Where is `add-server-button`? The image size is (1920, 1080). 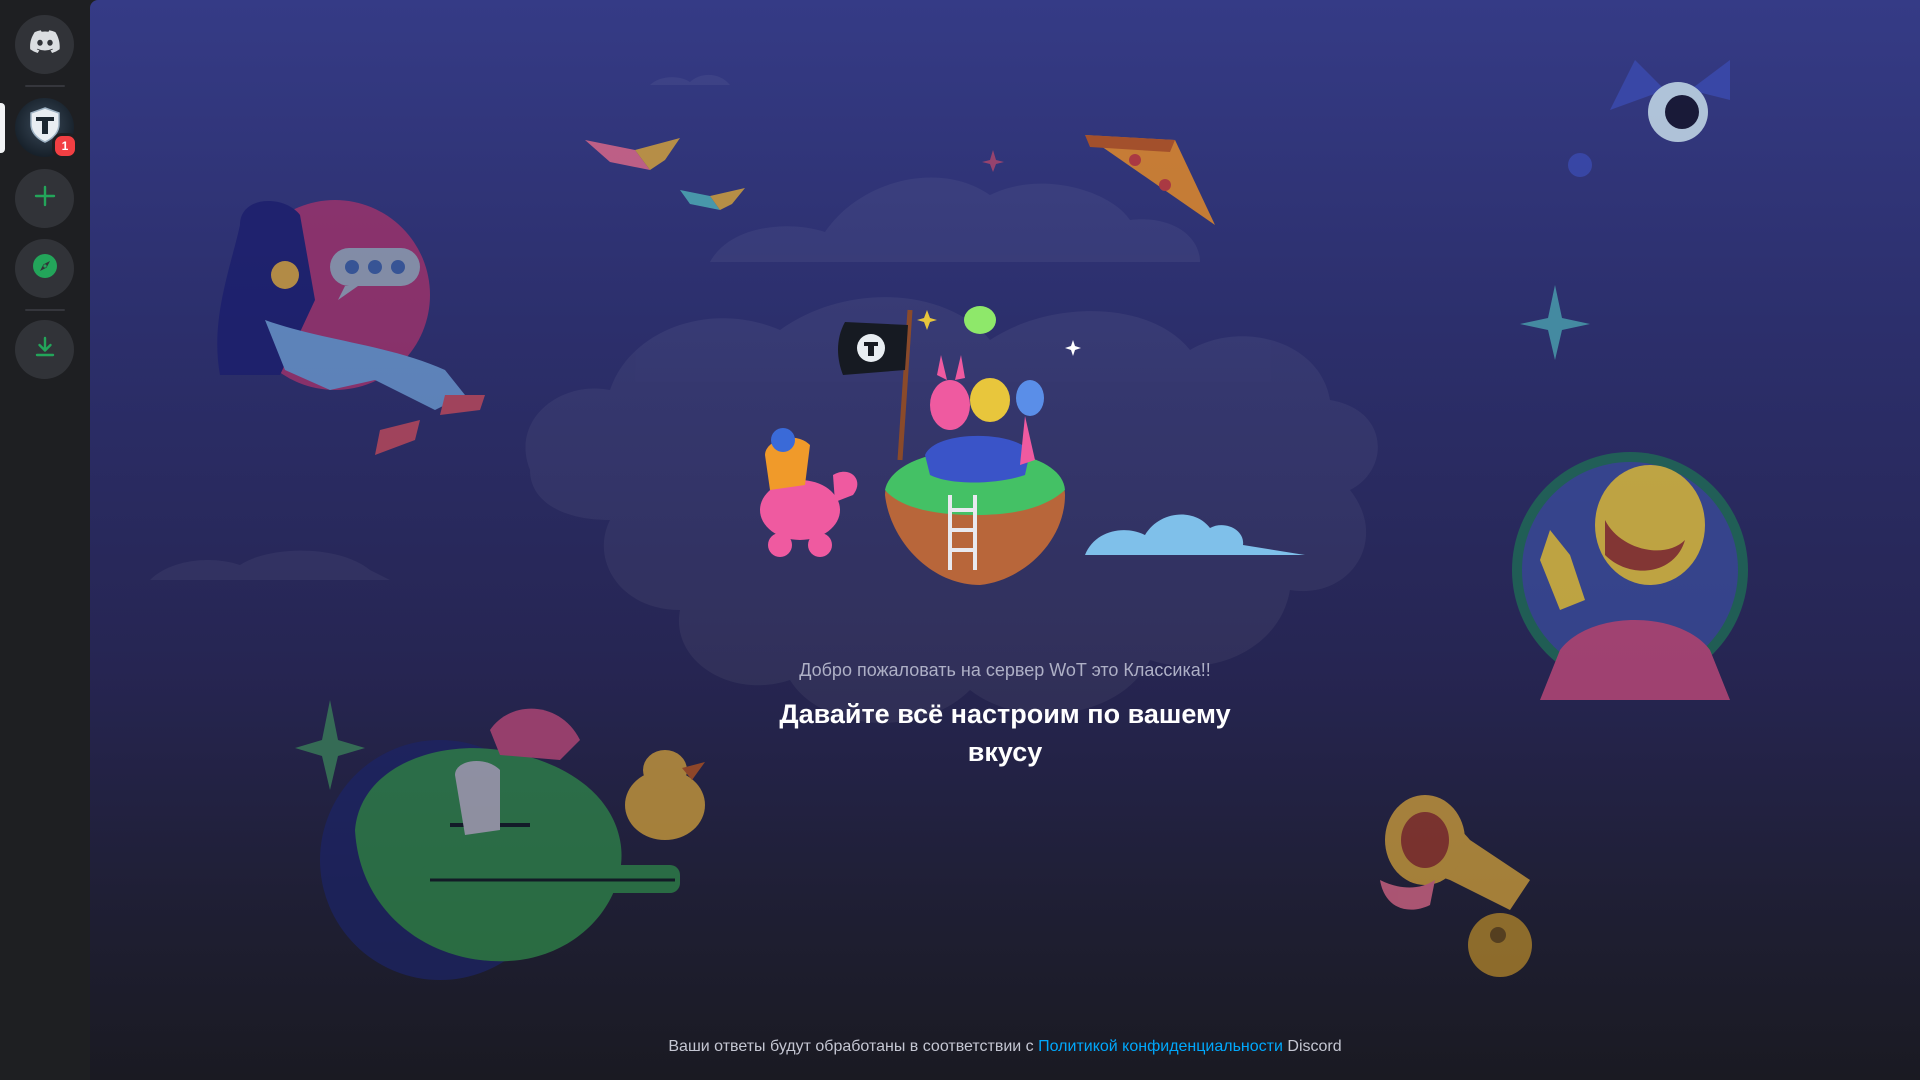
add-server-button is located at coordinates (44, 198).